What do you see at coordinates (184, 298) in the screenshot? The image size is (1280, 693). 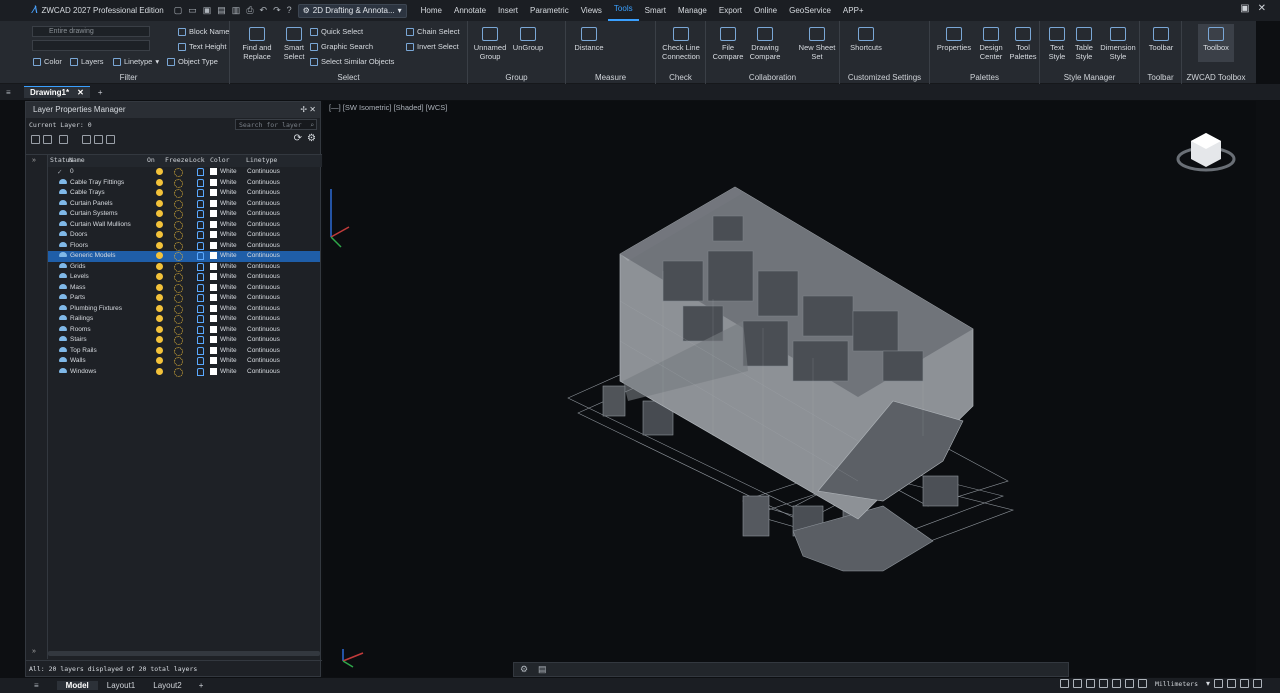 I see `layer-row: Parts White Continuous` at bounding box center [184, 298].